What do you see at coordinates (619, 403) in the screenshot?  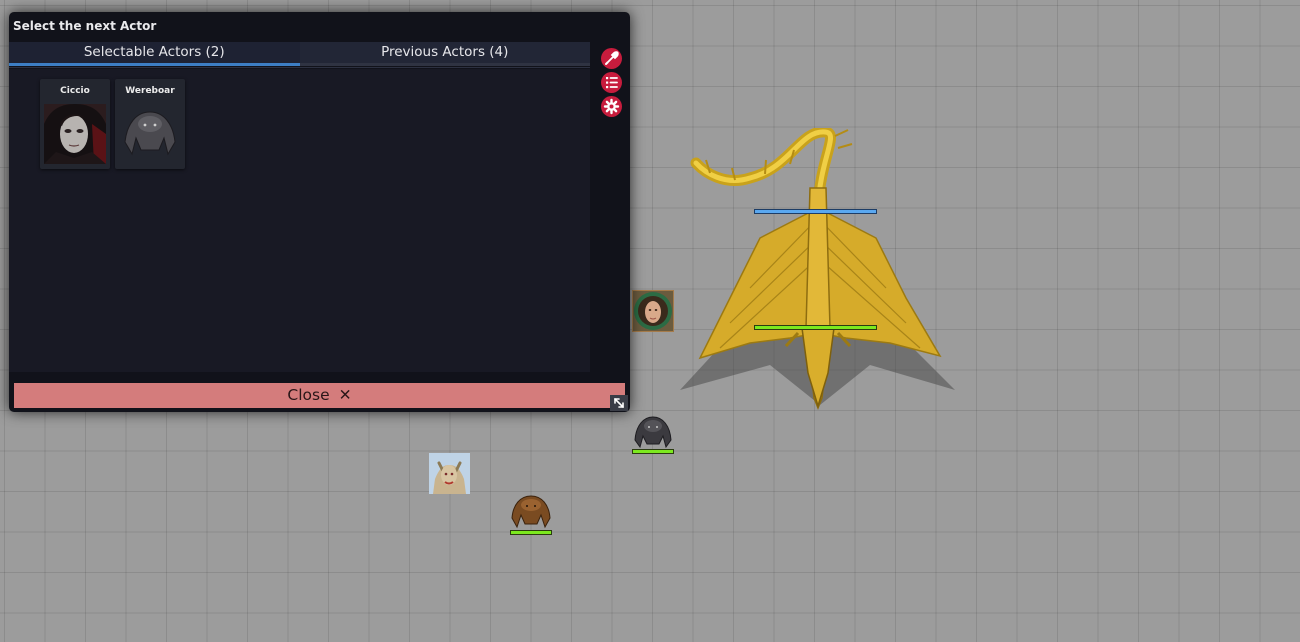 I see `resize-arrows-icon` at bounding box center [619, 403].